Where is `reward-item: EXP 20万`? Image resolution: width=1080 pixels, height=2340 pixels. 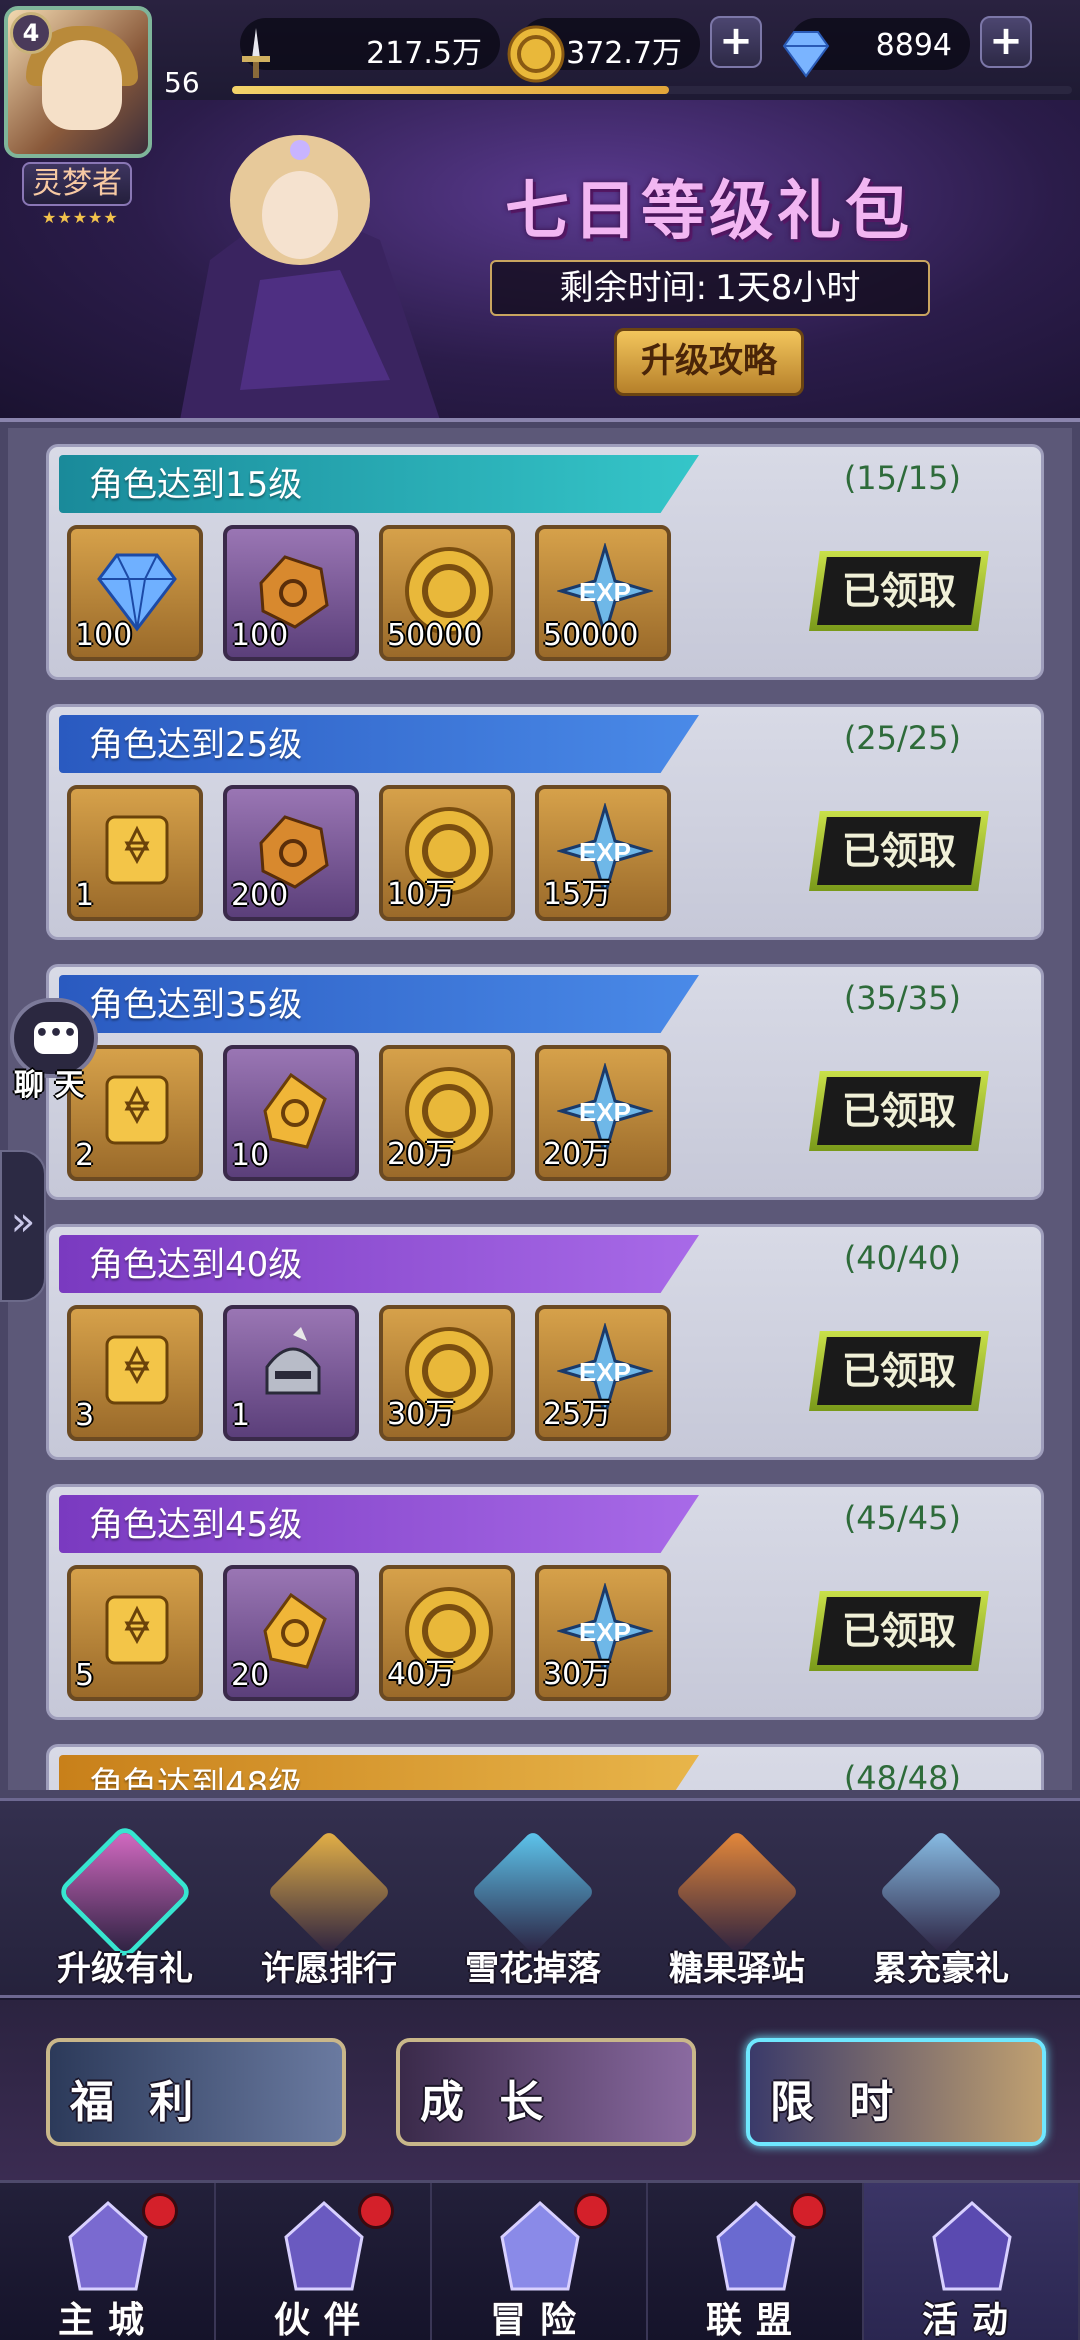
reward-item: EXP 20万 is located at coordinates (603, 1113).